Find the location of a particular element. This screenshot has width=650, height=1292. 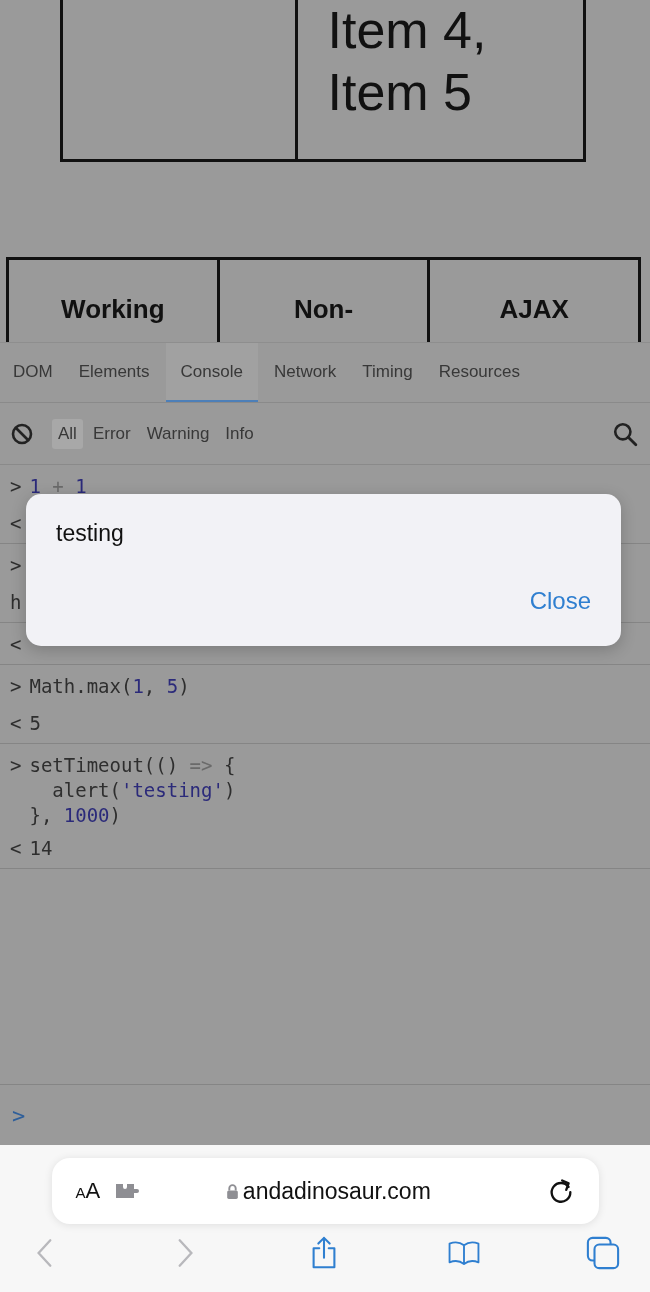

filter-tab: All is located at coordinates (67, 433).